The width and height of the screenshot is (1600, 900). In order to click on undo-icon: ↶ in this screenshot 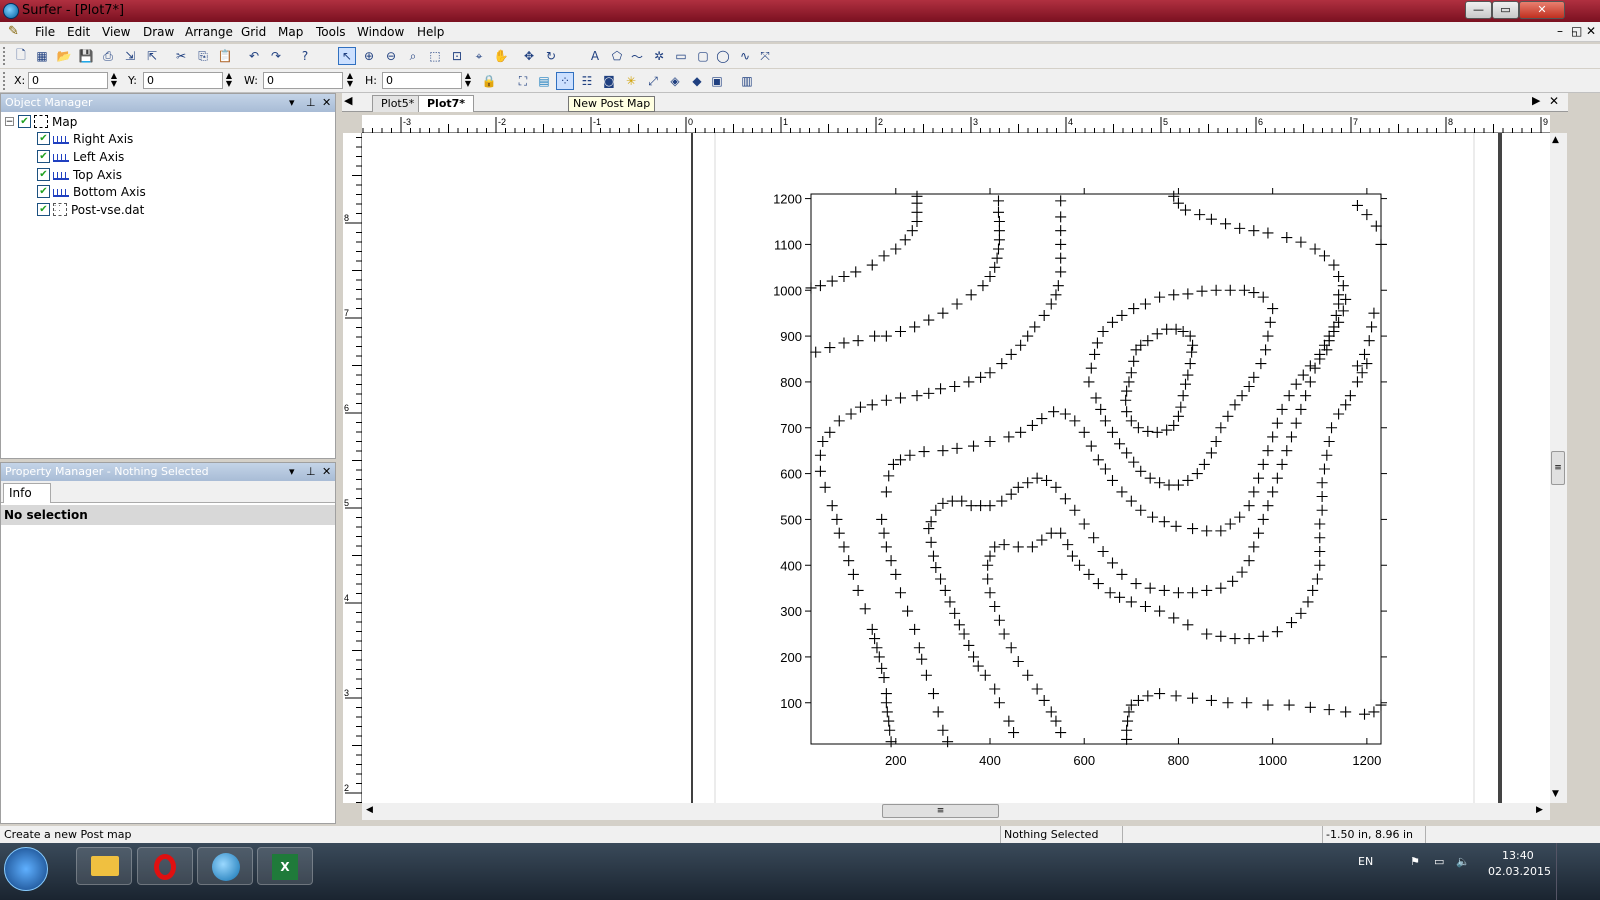, I will do `click(254, 56)`.